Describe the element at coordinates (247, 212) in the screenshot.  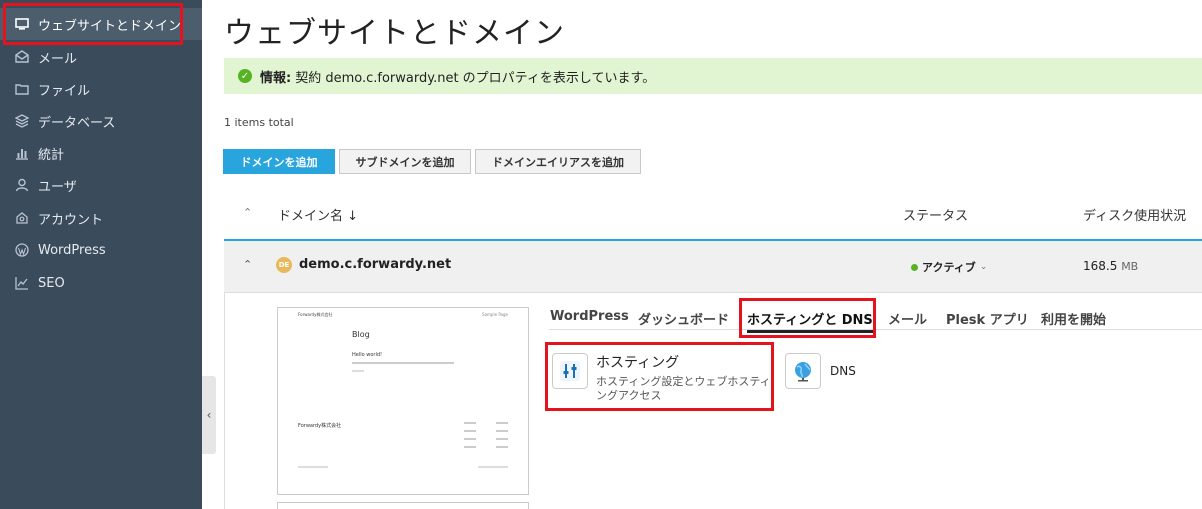
I see `collapse-all-icon: ⌃` at that location.